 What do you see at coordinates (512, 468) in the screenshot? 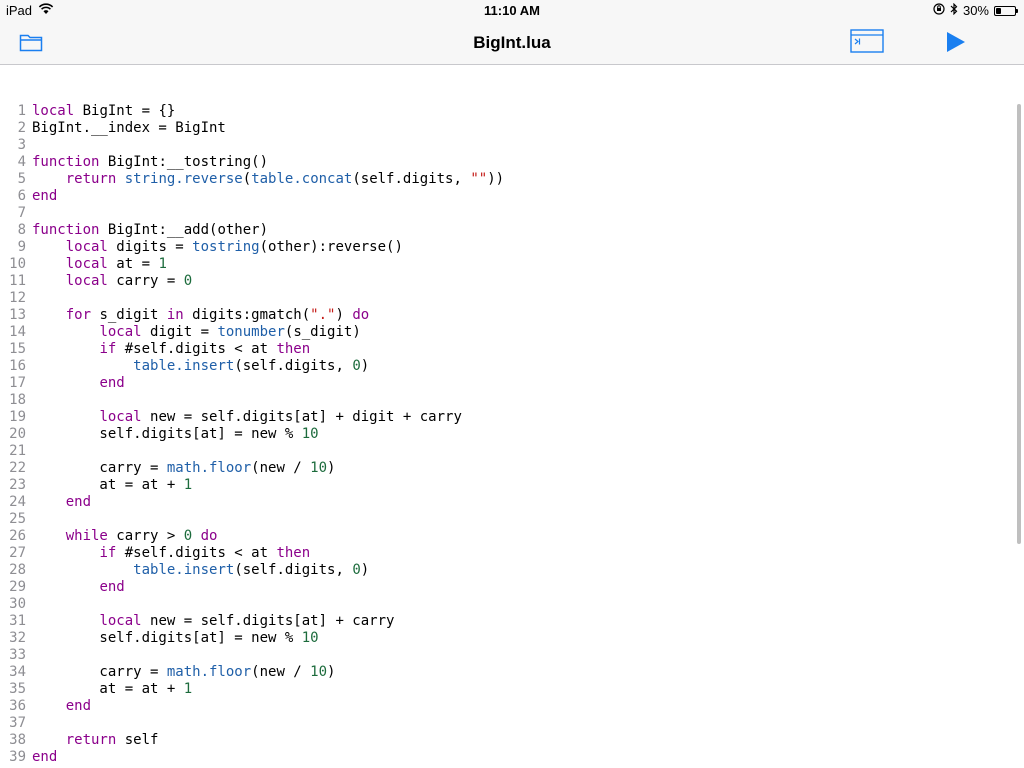
I see `code-line: 22 carry = math.floor(new / 10)` at bounding box center [512, 468].